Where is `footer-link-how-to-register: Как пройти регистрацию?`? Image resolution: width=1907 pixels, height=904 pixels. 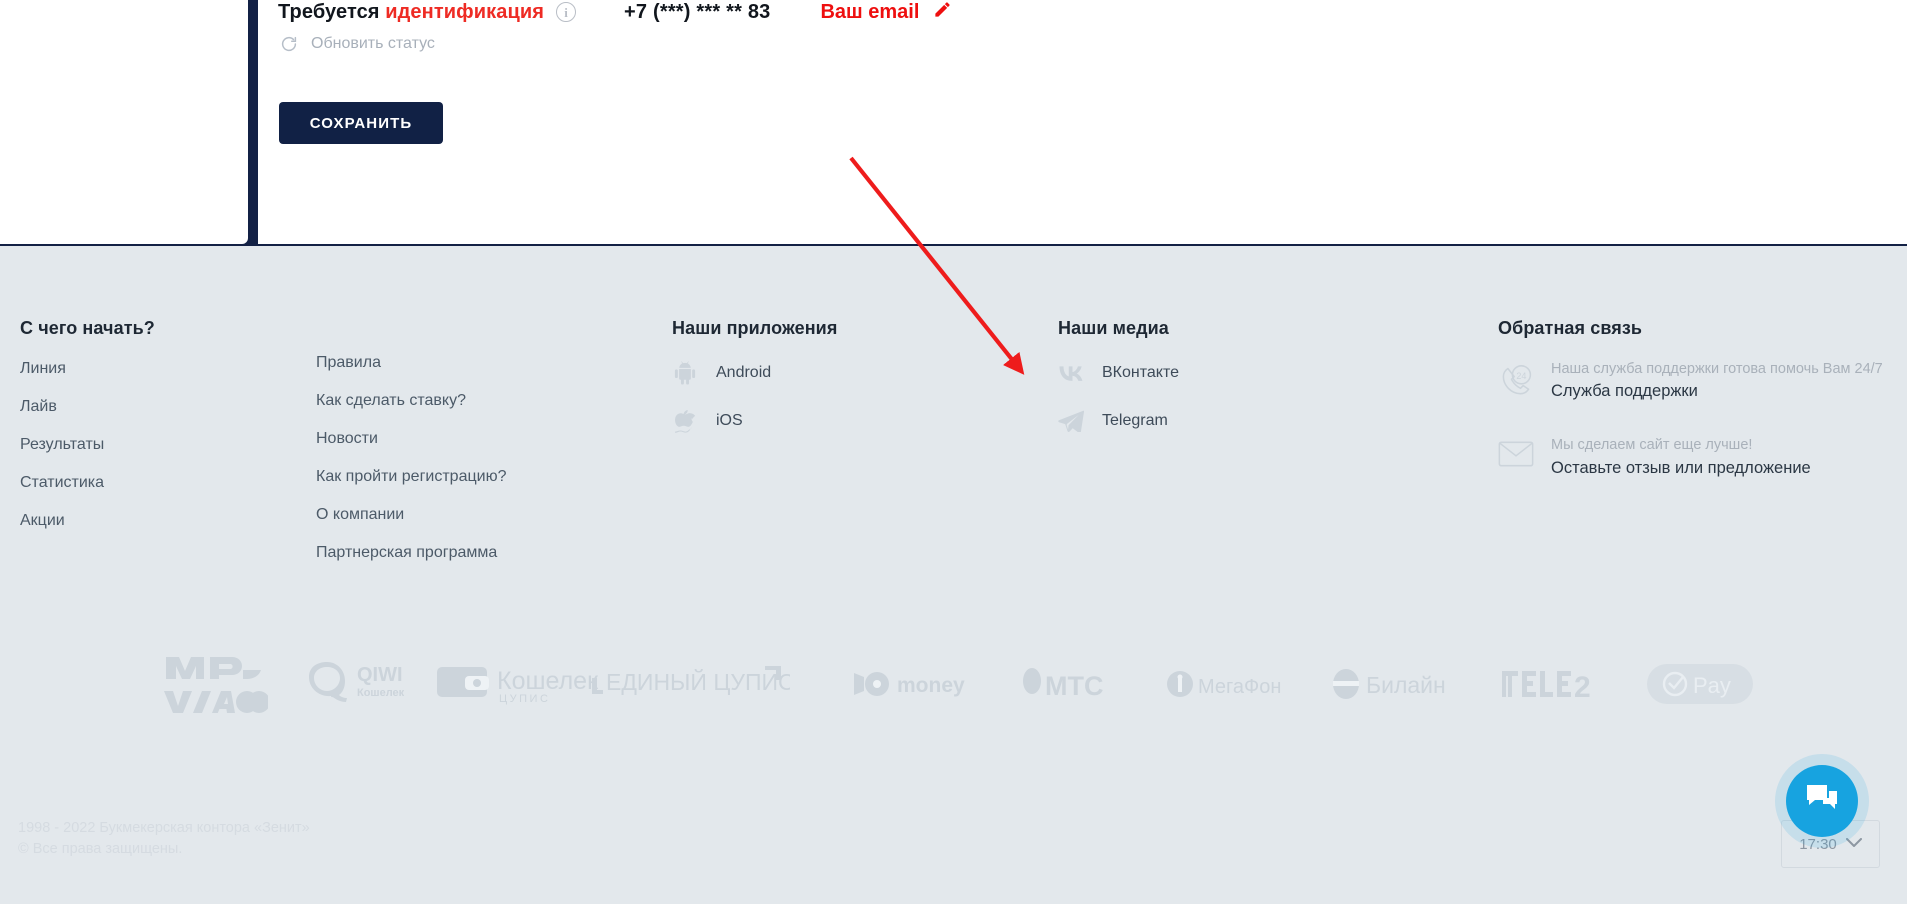 footer-link-how-to-register: Как пройти регистрацию? is located at coordinates (456, 477).